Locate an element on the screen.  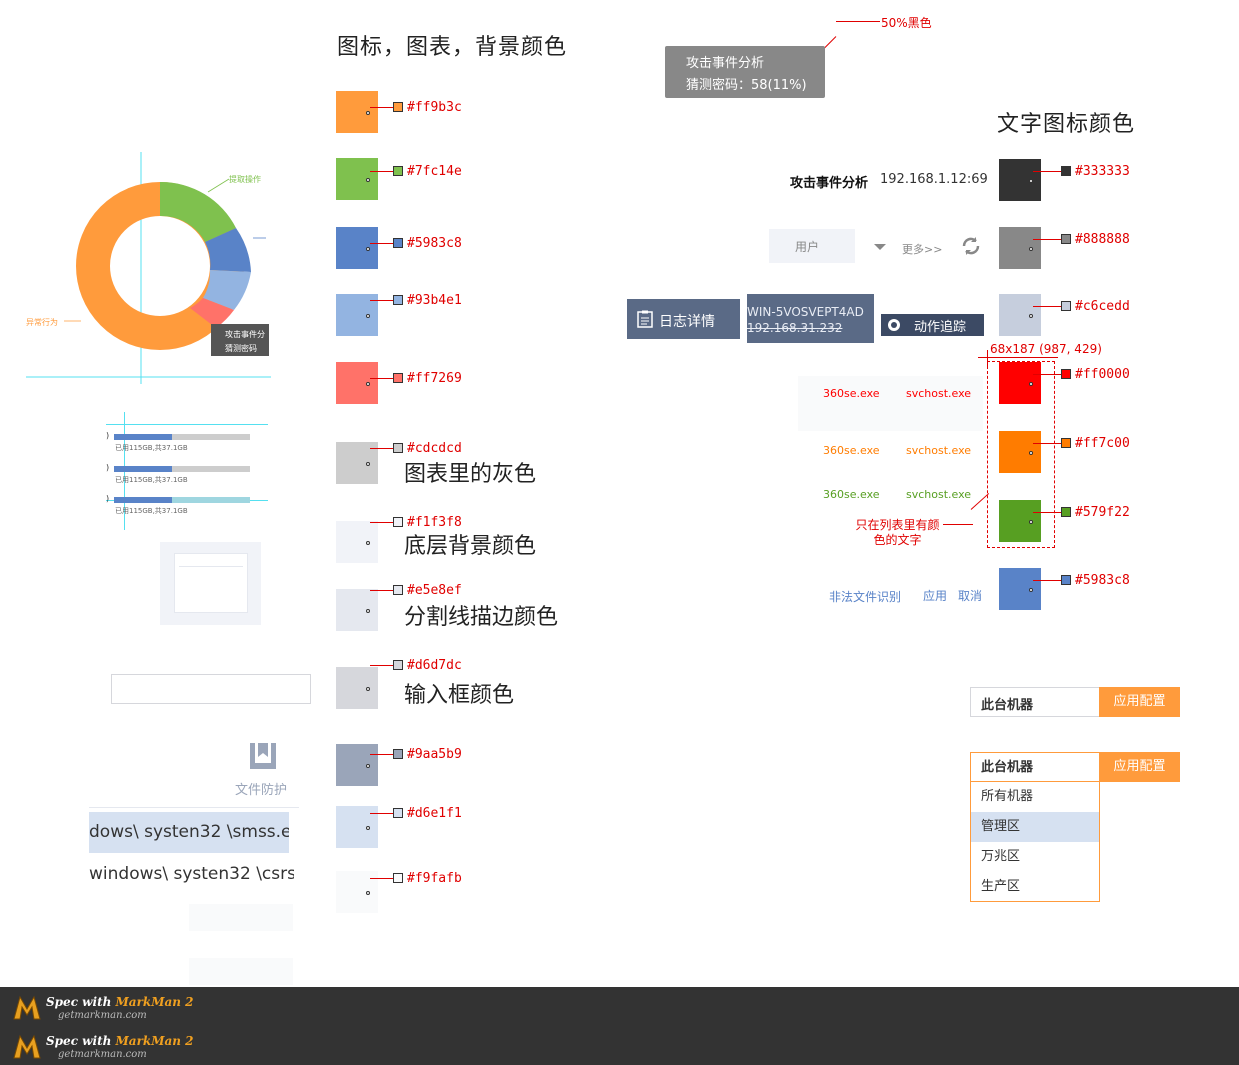
panel-inner is located at coordinates (211, 583).